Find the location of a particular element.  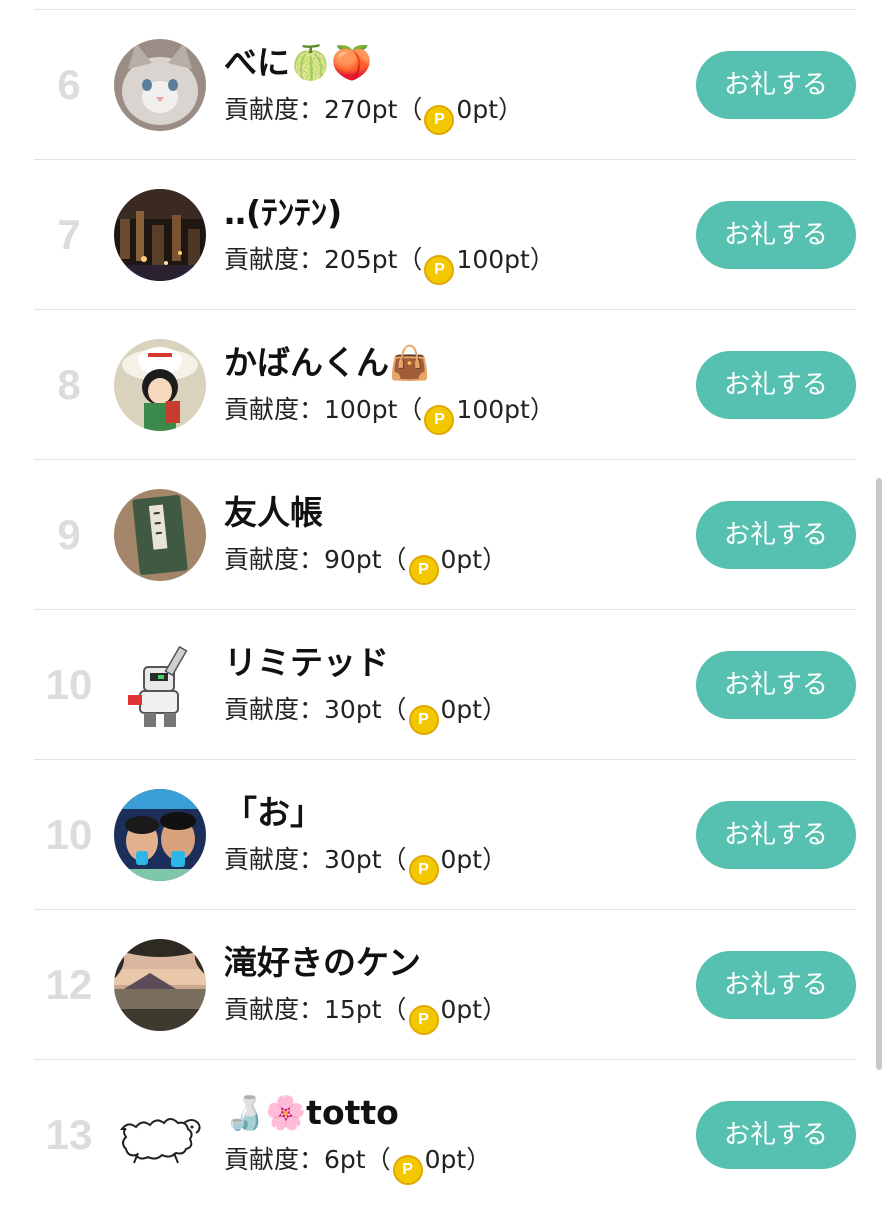

rank-number: 12 is located at coordinates (69, 984).